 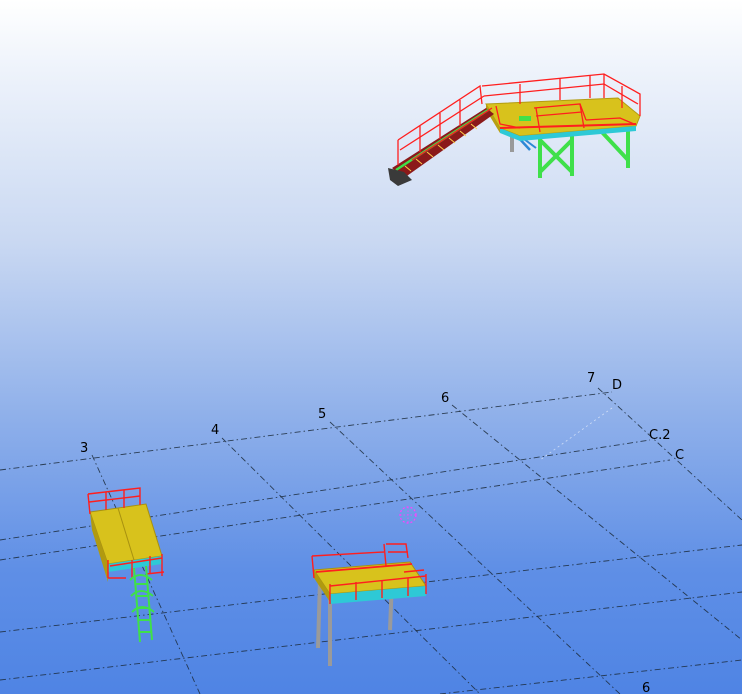 I want to click on grid-line-d, so click(x=306, y=431).